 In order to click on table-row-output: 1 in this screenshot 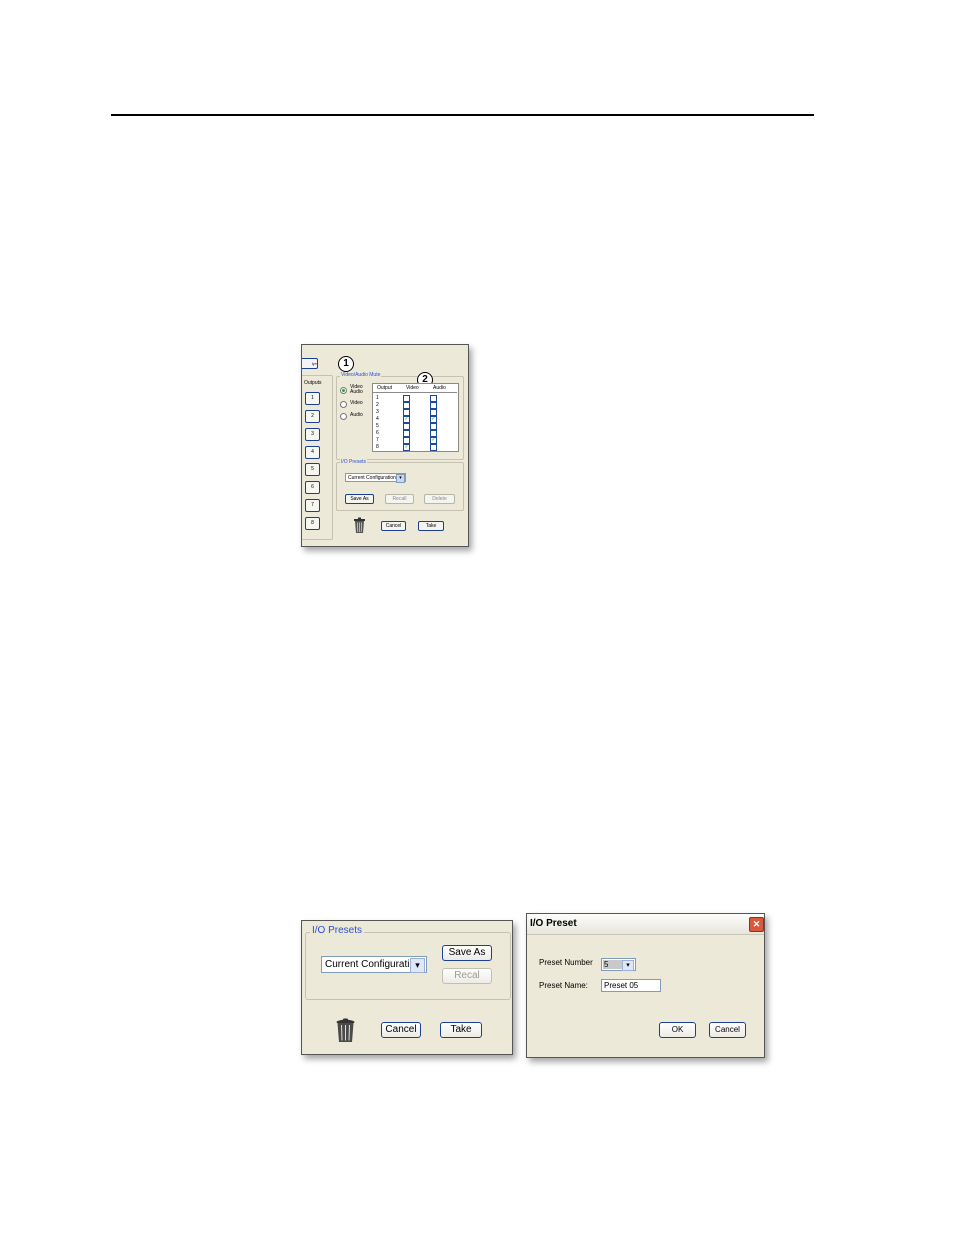, I will do `click(377, 398)`.